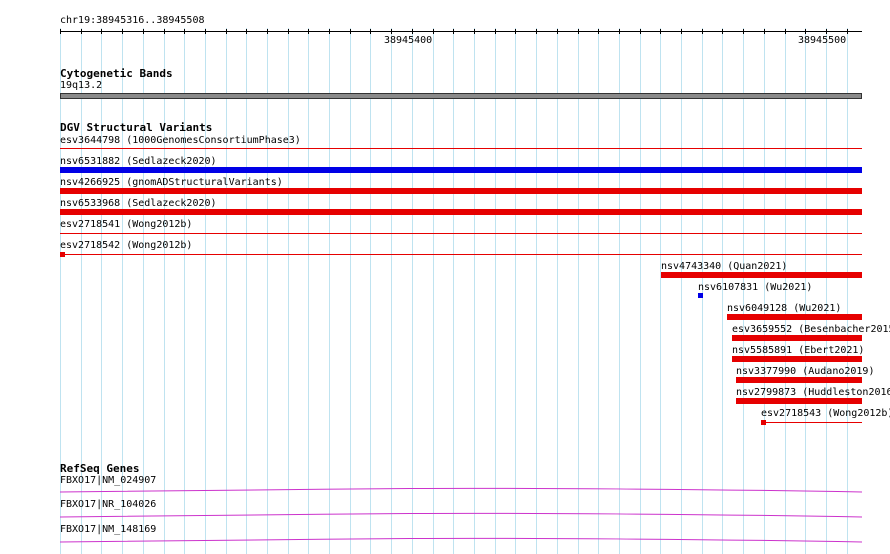 This screenshot has height=554, width=890. What do you see at coordinates (822, 40) in the screenshot?
I see `ruler-tick-label-right: 38945500` at bounding box center [822, 40].